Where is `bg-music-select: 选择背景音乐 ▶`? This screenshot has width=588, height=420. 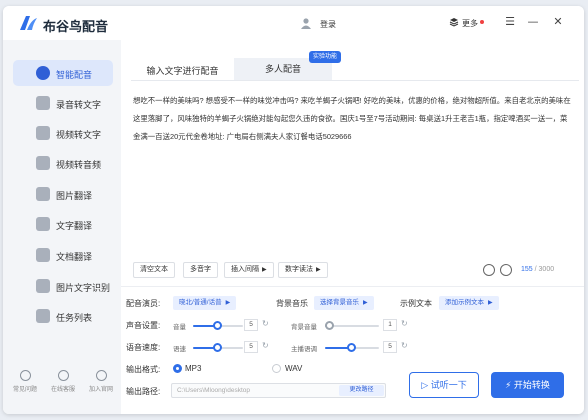
bg-music-select: 选择背景音乐 ▶ is located at coordinates (344, 303).